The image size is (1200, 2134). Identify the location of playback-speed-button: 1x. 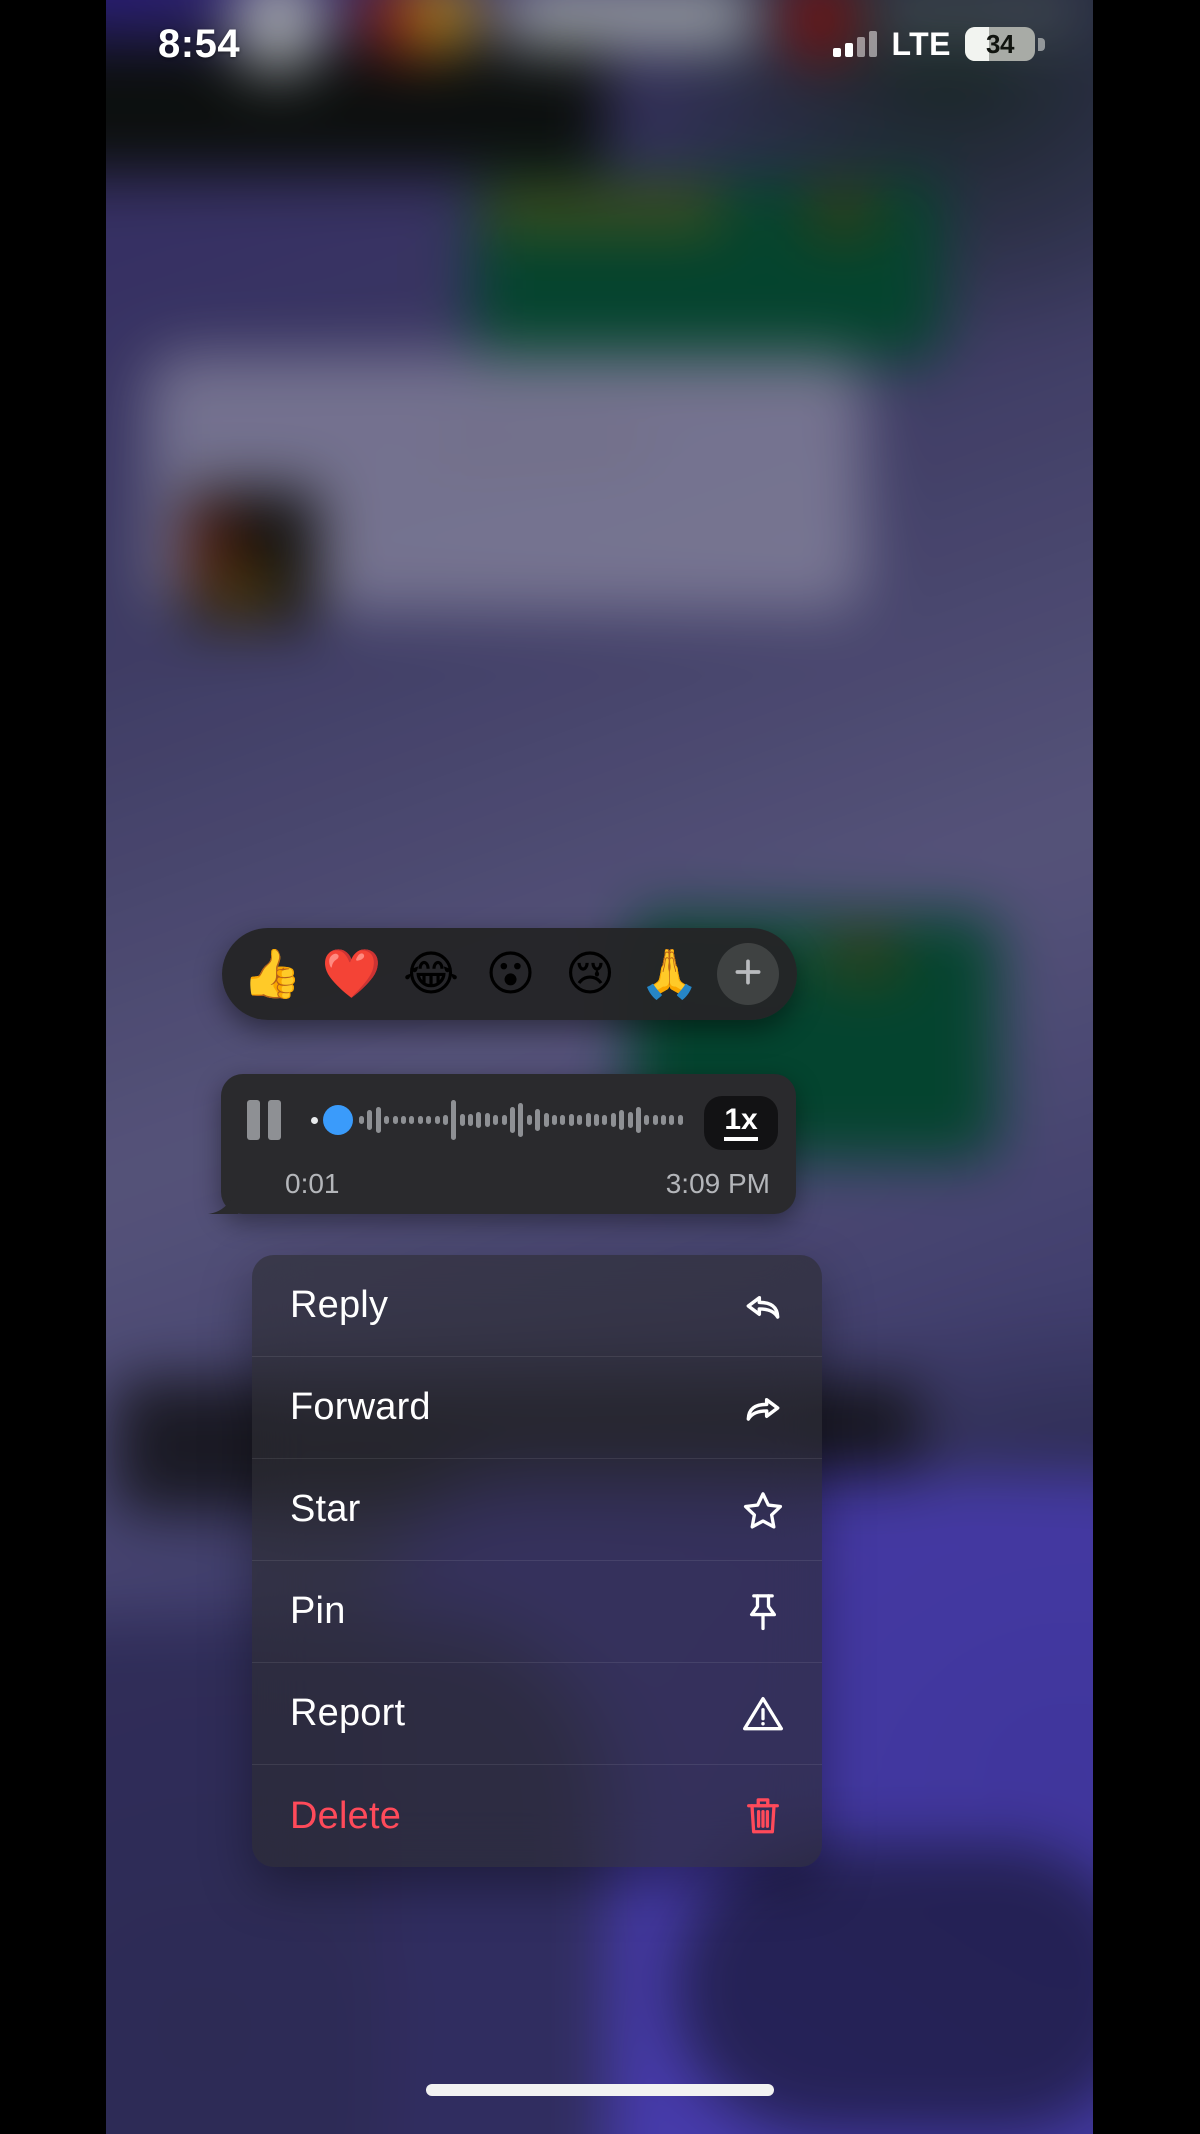
(741, 1123).